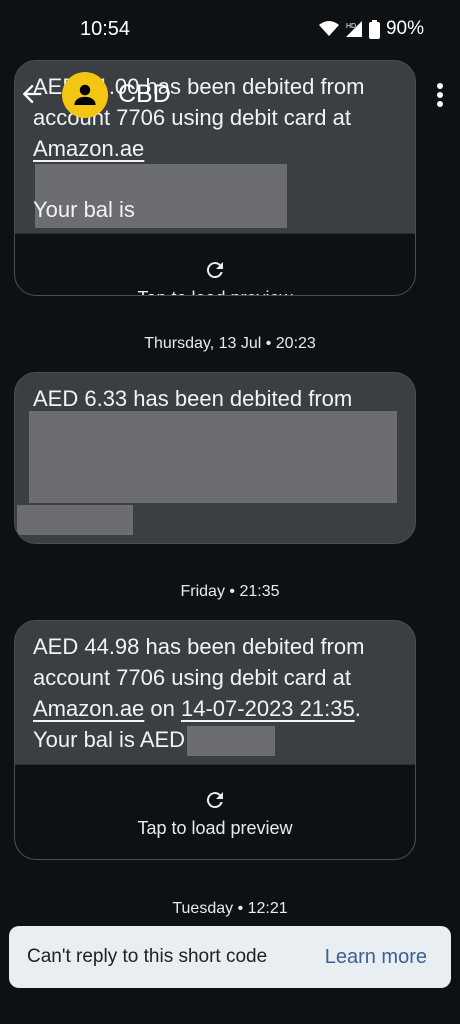  Describe the element at coordinates (376, 957) in the screenshot. I see `learn-more-button: Learn more` at that location.